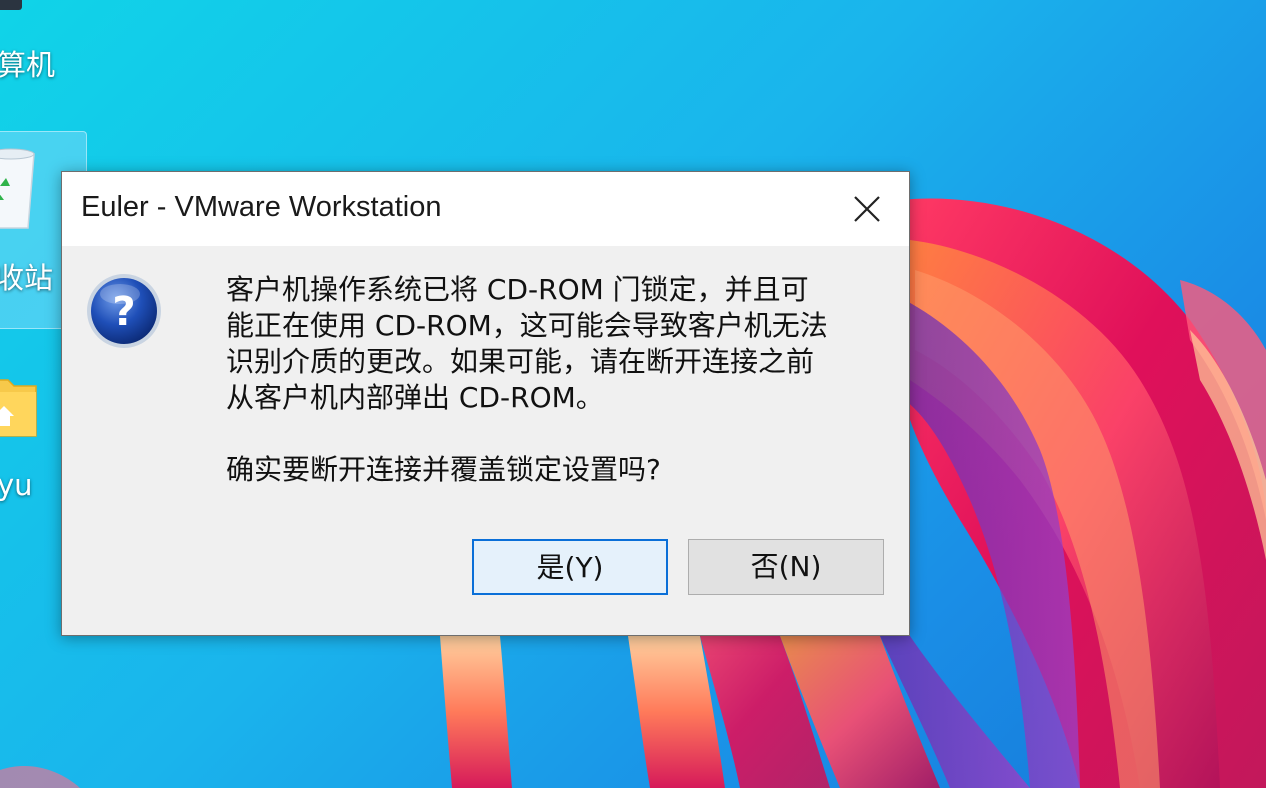  Describe the element at coordinates (11, 5) in the screenshot. I see `computer-icon` at that location.